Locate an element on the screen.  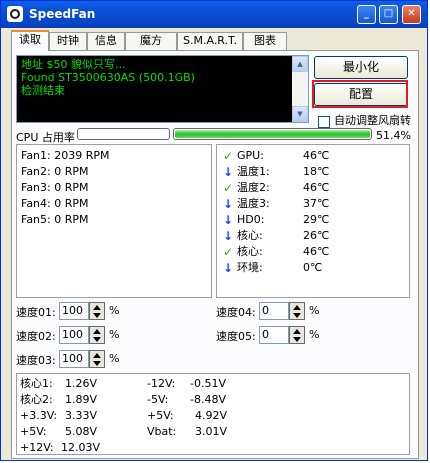
speed-label: 速度03: is located at coordinates (36, 360).